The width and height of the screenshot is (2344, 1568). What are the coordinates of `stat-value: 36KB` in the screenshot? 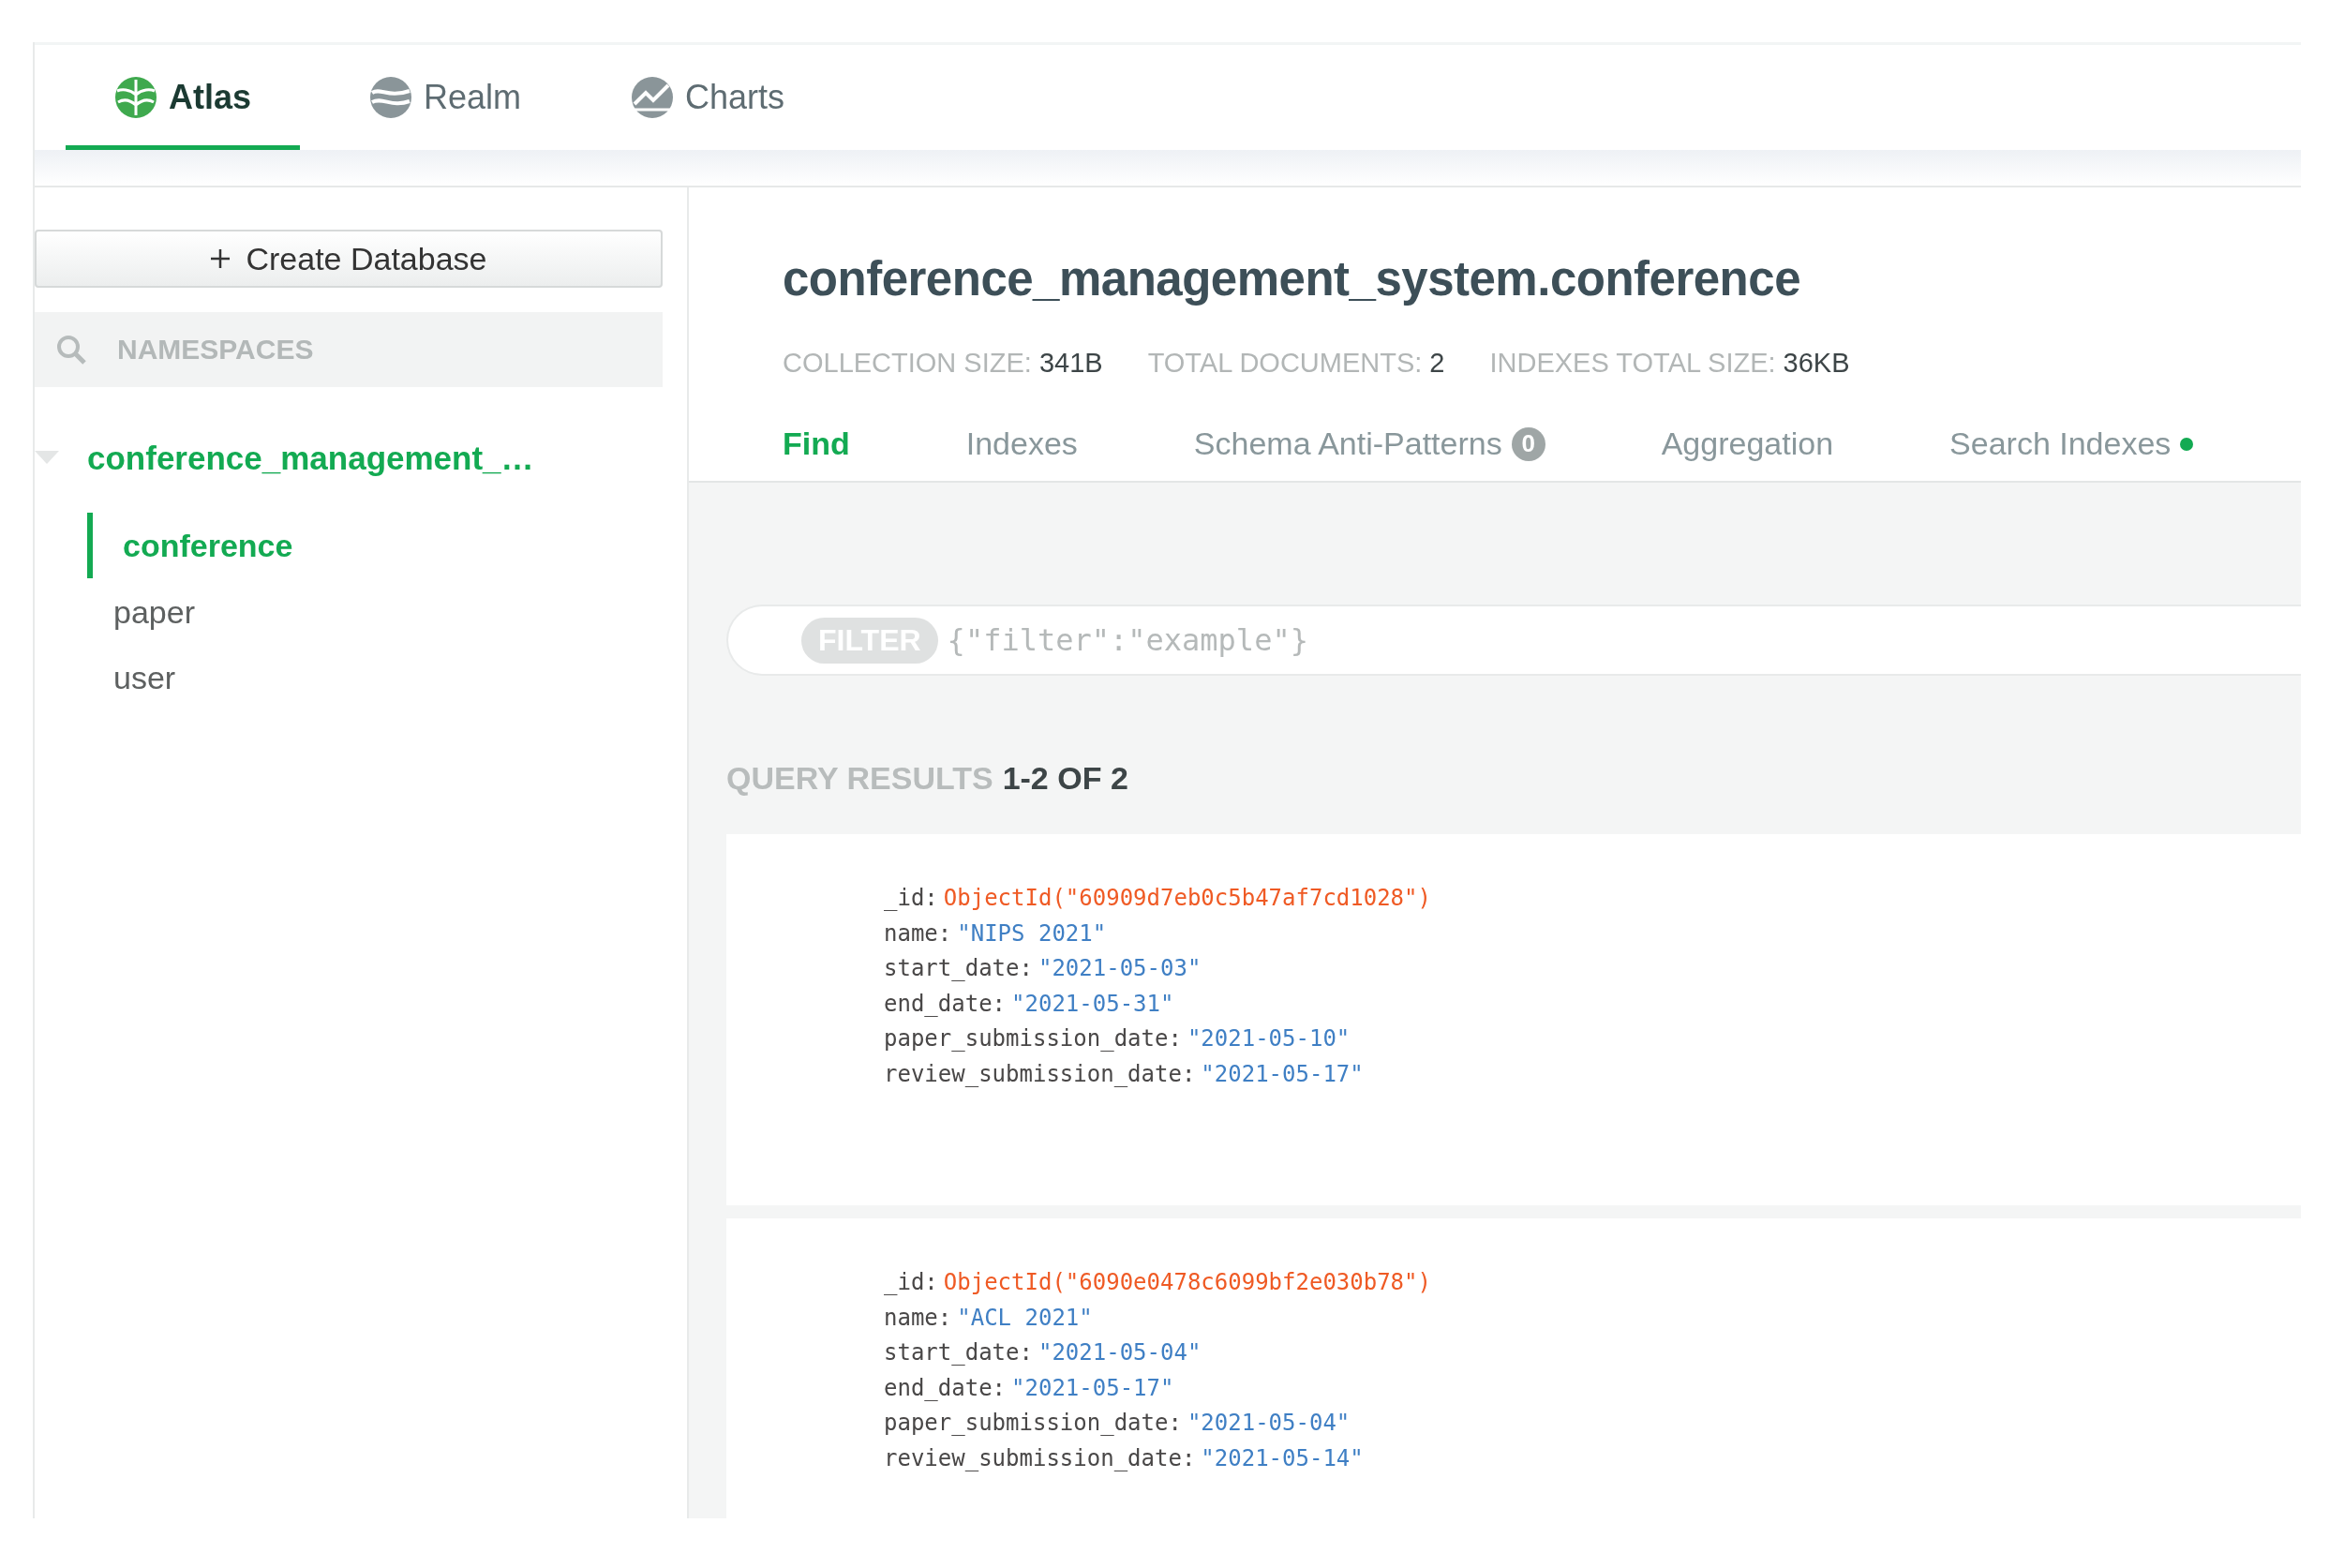 It's located at (1817, 364).